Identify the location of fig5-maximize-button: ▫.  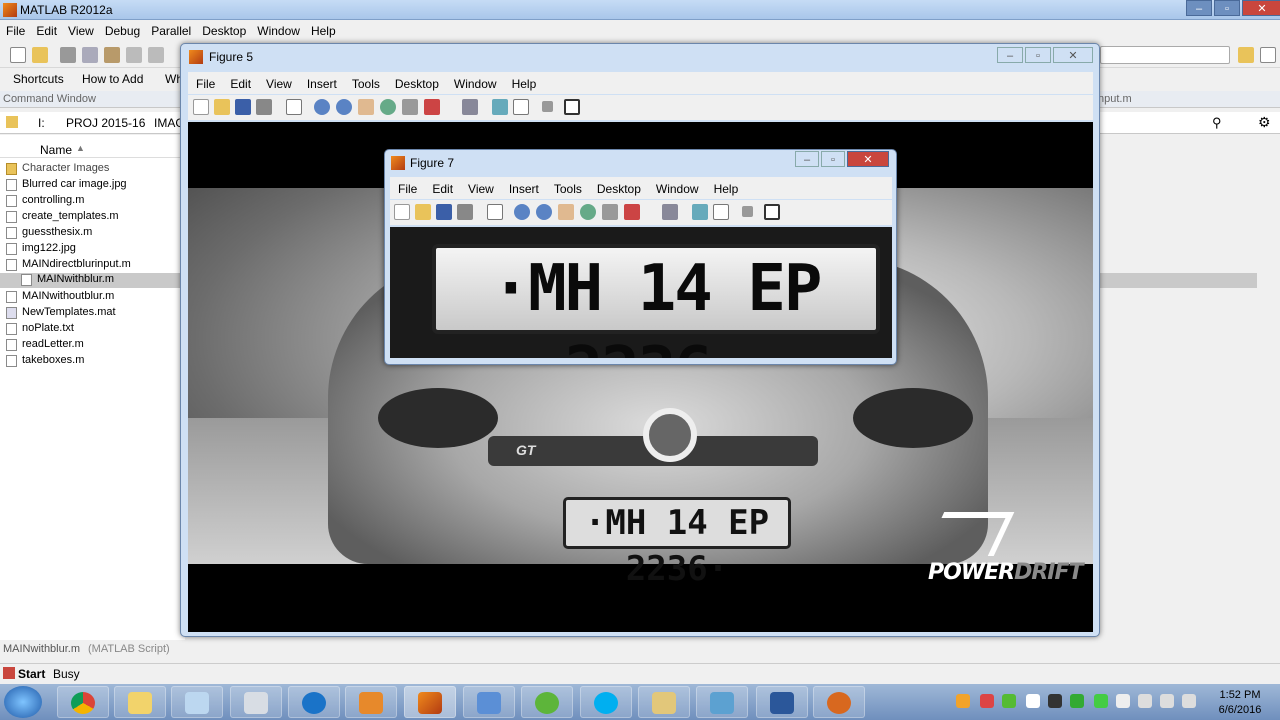
(1038, 55).